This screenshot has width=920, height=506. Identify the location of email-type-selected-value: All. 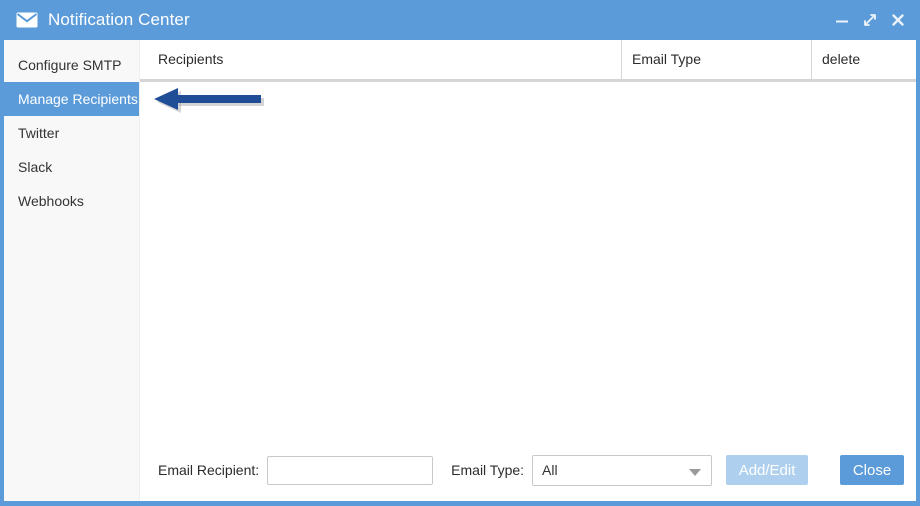
(550, 470).